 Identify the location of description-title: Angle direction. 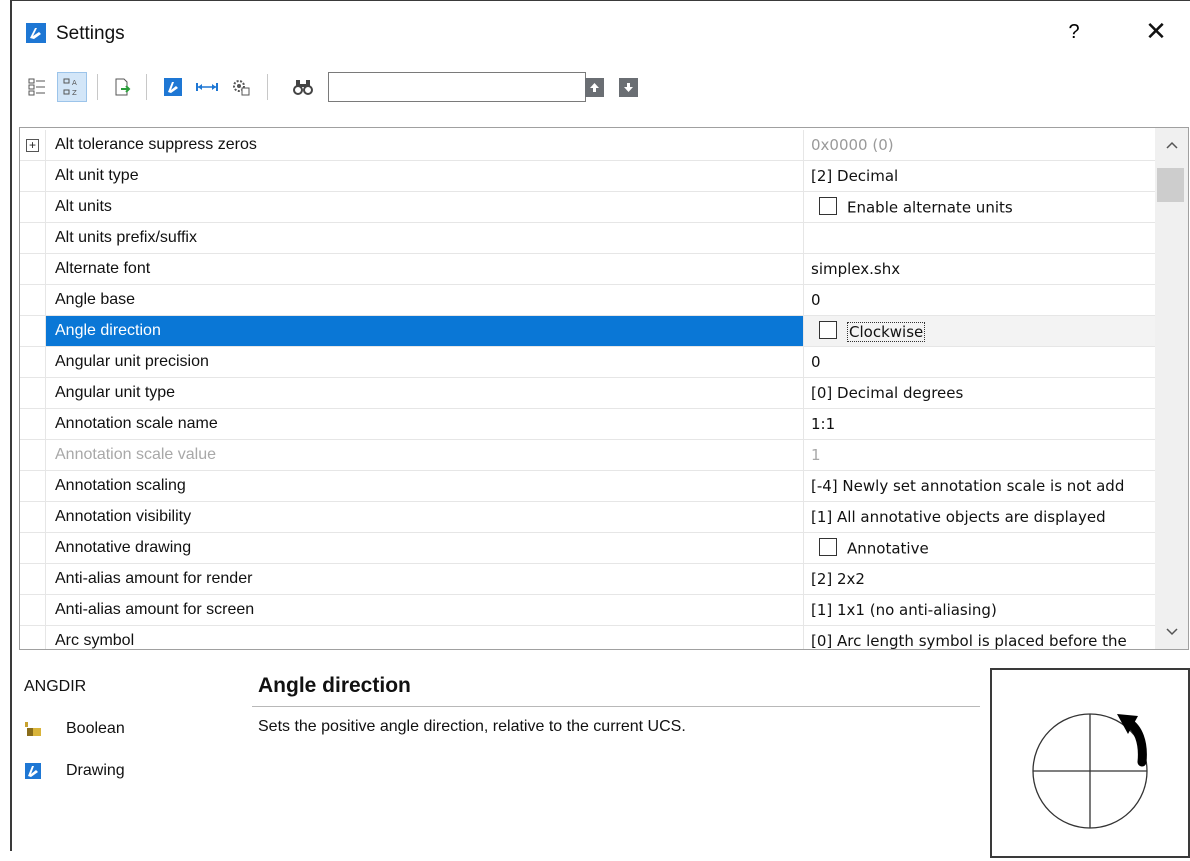
(334, 685).